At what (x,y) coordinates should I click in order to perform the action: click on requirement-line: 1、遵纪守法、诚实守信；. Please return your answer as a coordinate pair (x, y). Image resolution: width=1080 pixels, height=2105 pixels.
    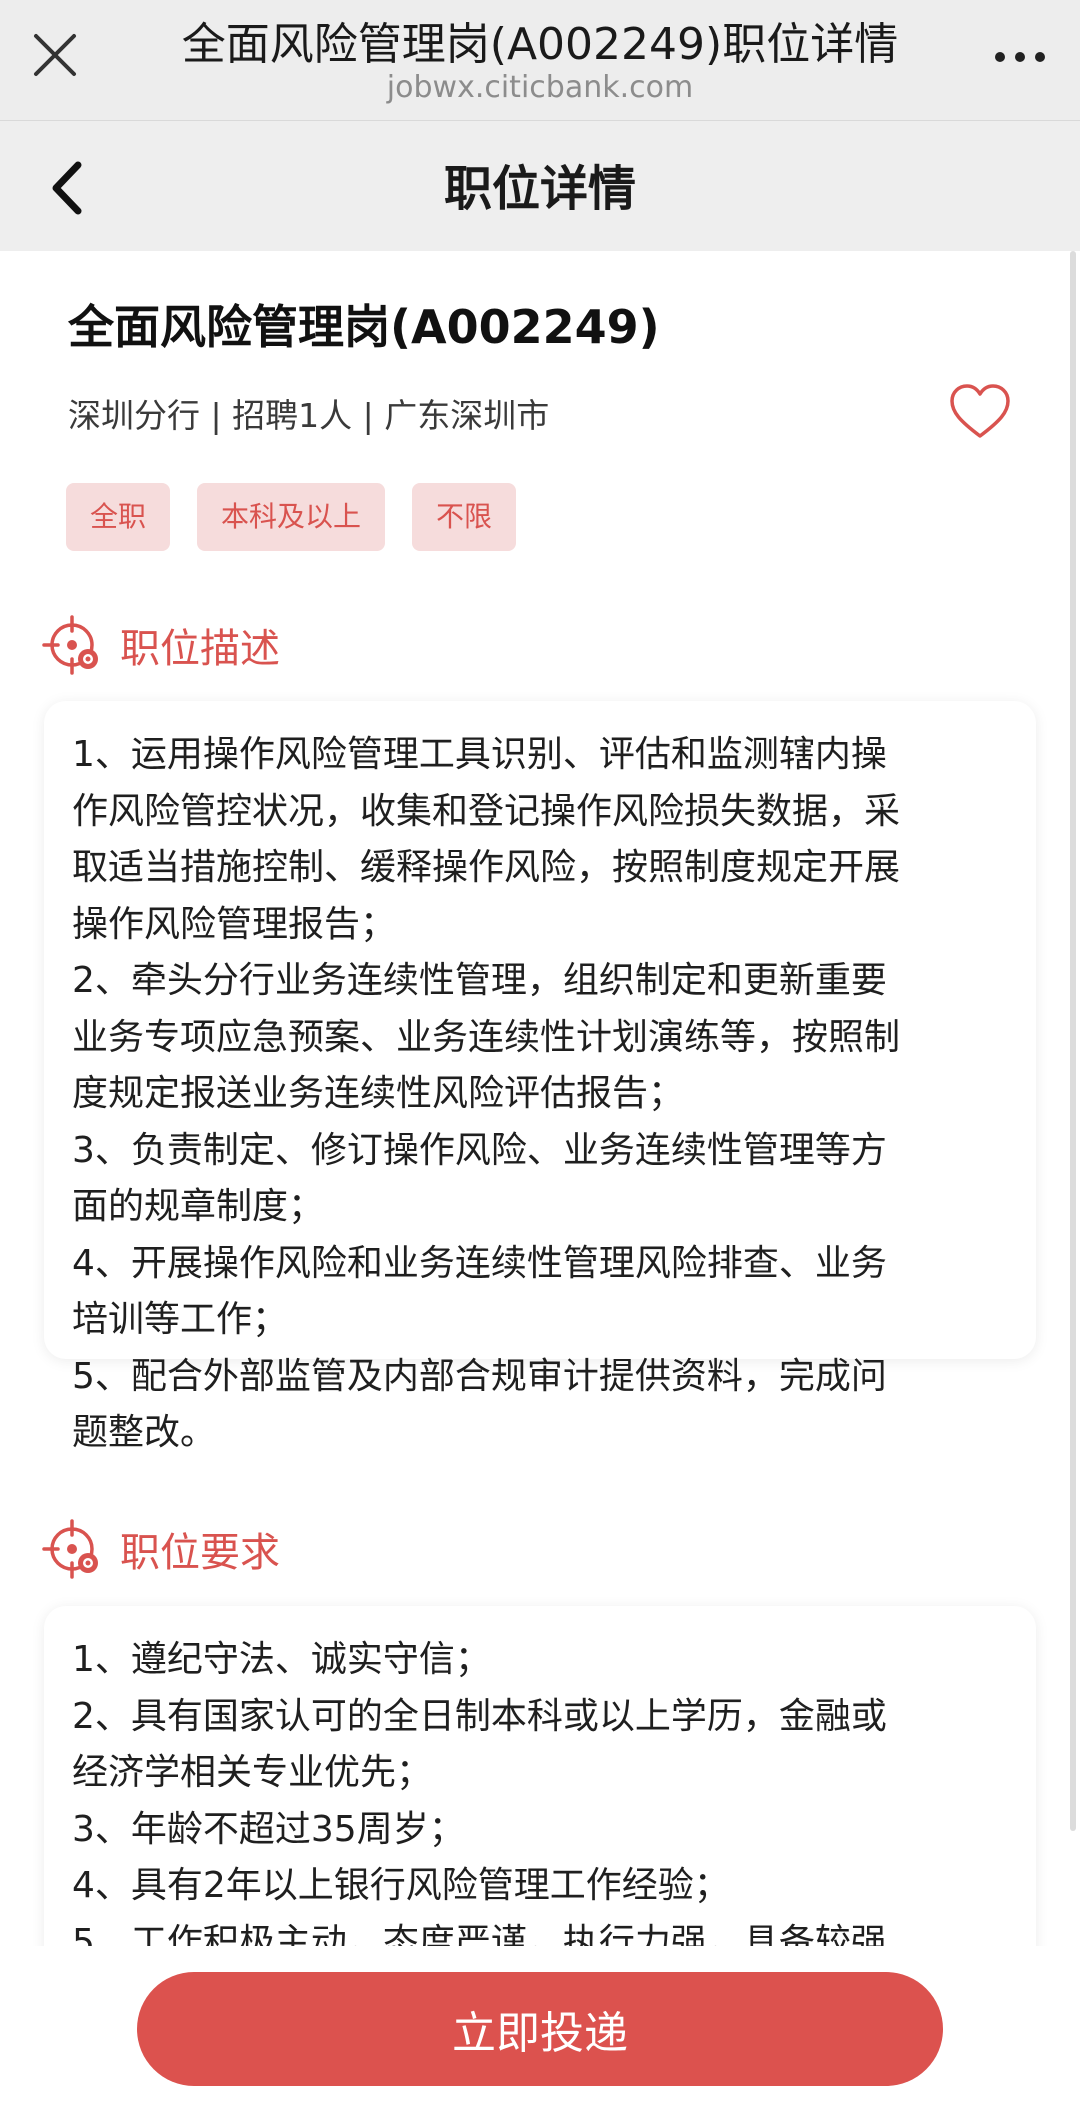
    Looking at the image, I should click on (281, 1659).